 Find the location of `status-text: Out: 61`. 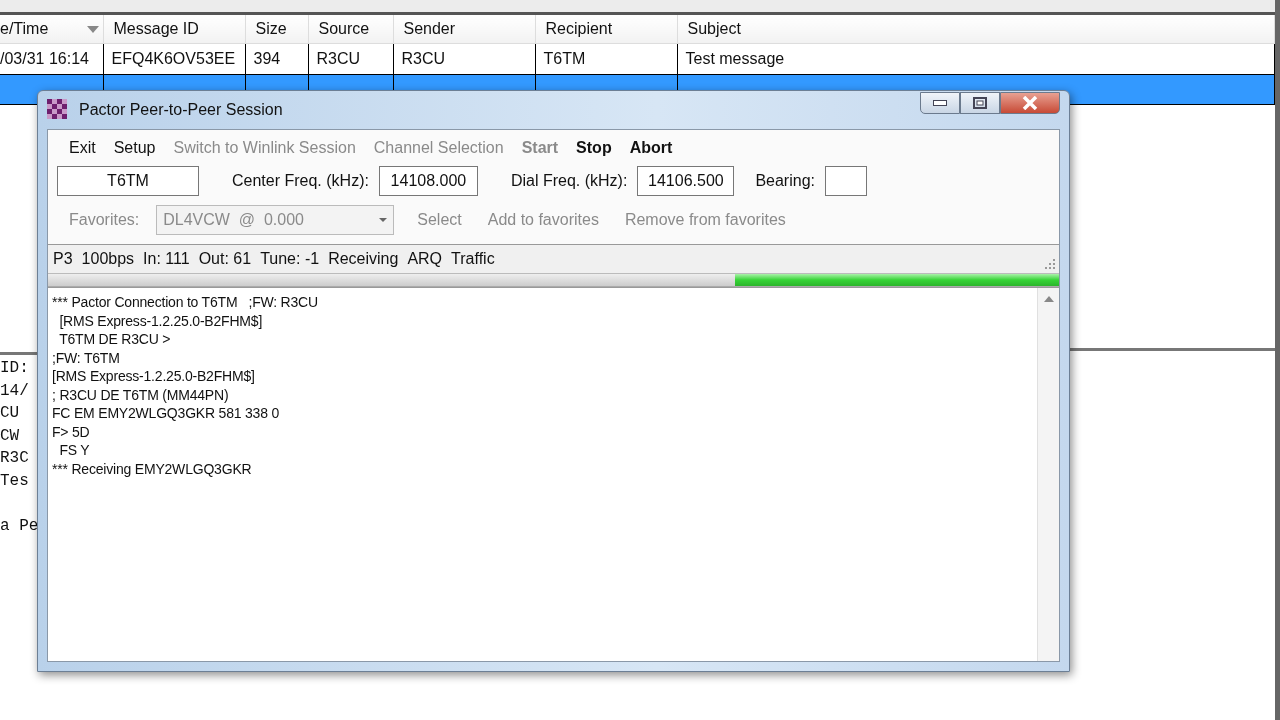

status-text: Out: 61 is located at coordinates (225, 259).